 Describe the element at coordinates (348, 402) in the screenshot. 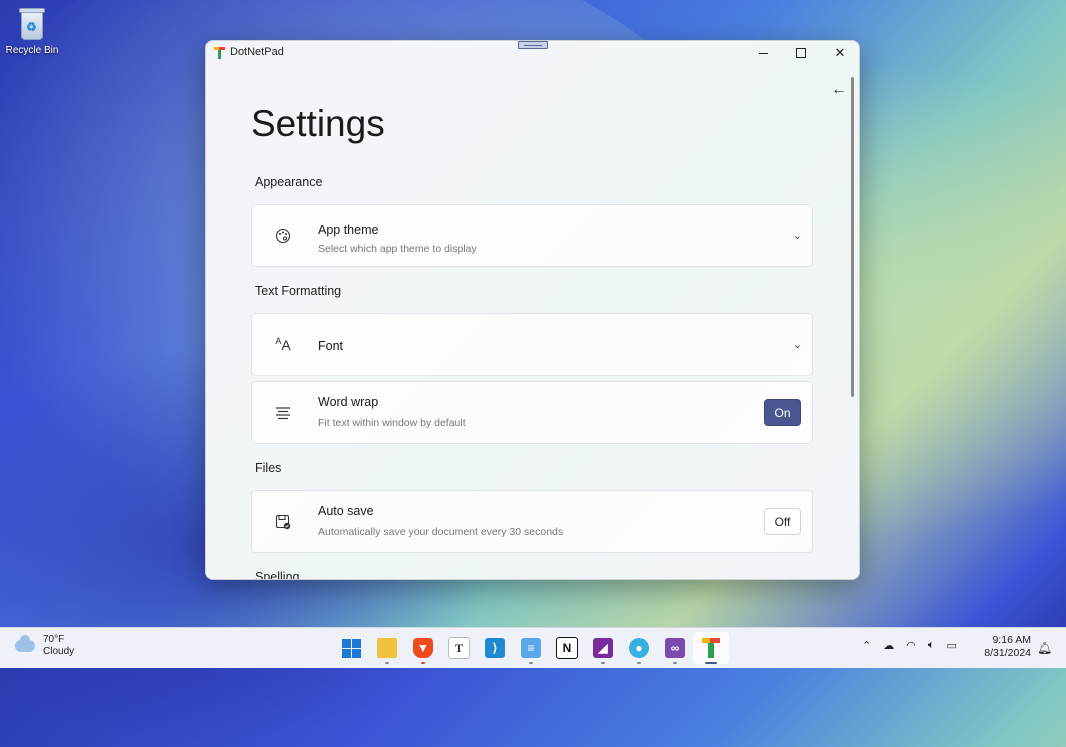

I see `word-wrap-title: Word wrap` at that location.